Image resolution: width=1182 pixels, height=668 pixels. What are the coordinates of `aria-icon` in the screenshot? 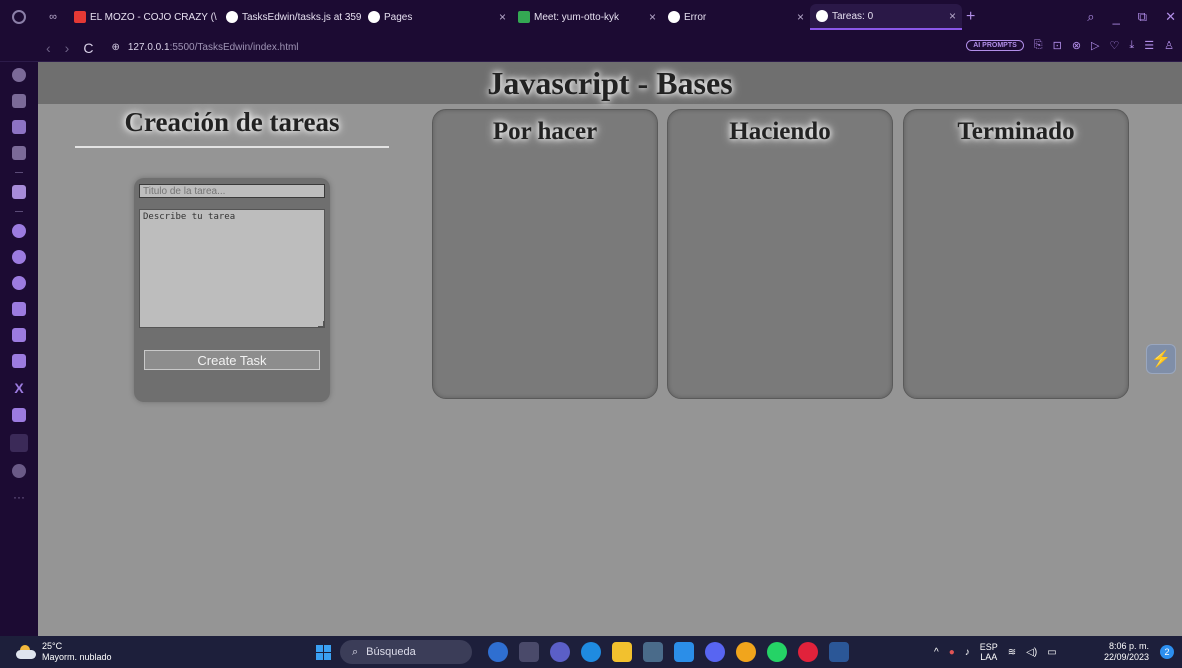 It's located at (19, 75).